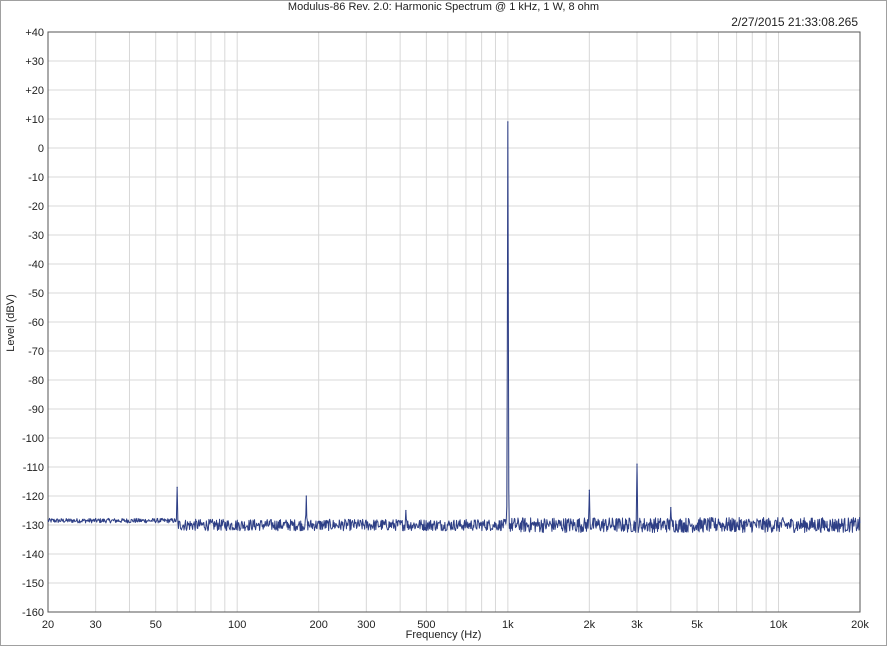 The height and width of the screenshot is (646, 887). What do you see at coordinates (33, 555) in the screenshot?
I see `y-tick-label: -140` at bounding box center [33, 555].